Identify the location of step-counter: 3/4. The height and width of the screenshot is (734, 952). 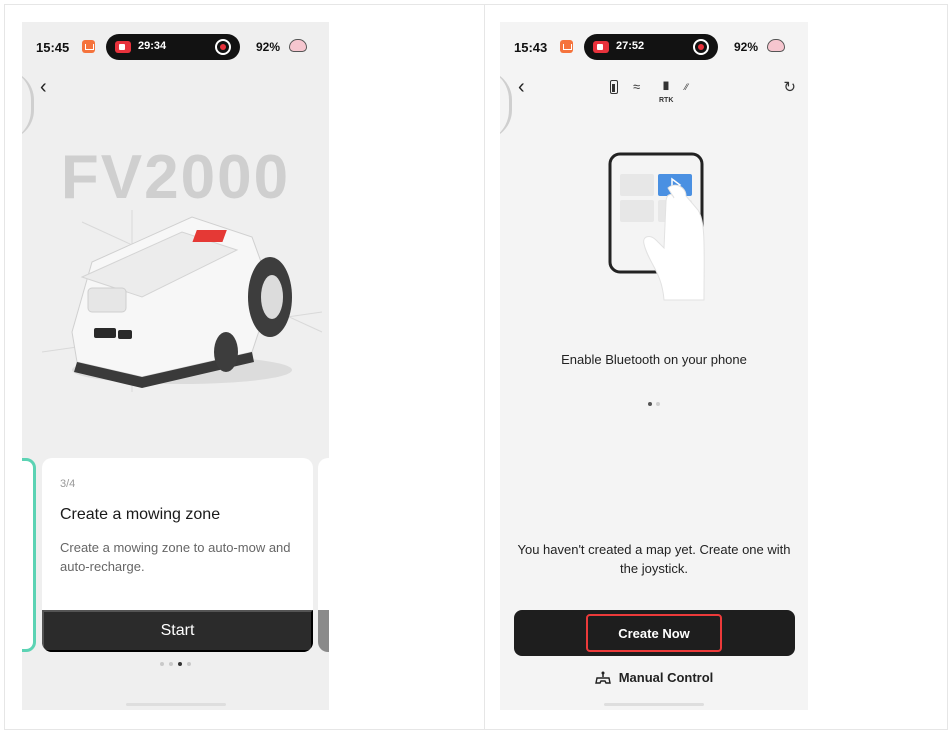
(68, 484).